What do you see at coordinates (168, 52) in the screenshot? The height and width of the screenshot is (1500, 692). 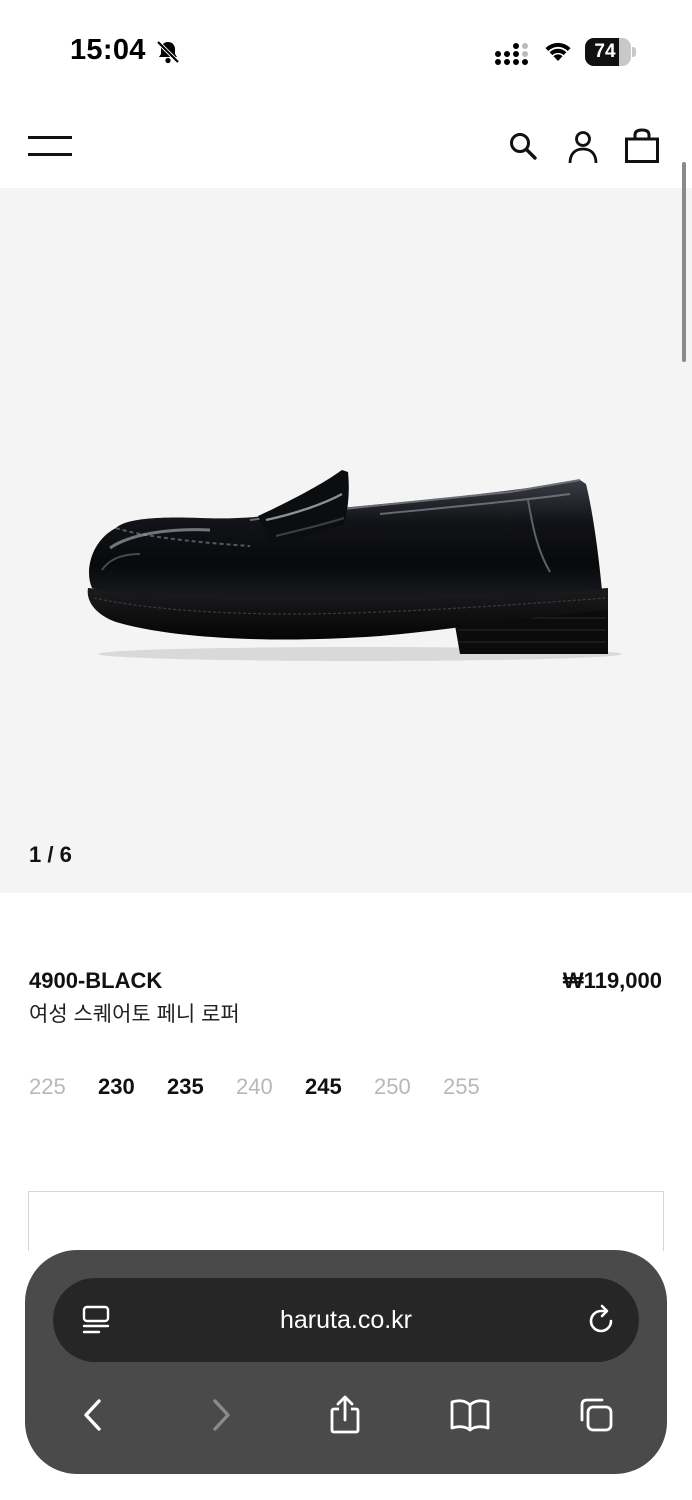 I see `bell-muted-icon` at bounding box center [168, 52].